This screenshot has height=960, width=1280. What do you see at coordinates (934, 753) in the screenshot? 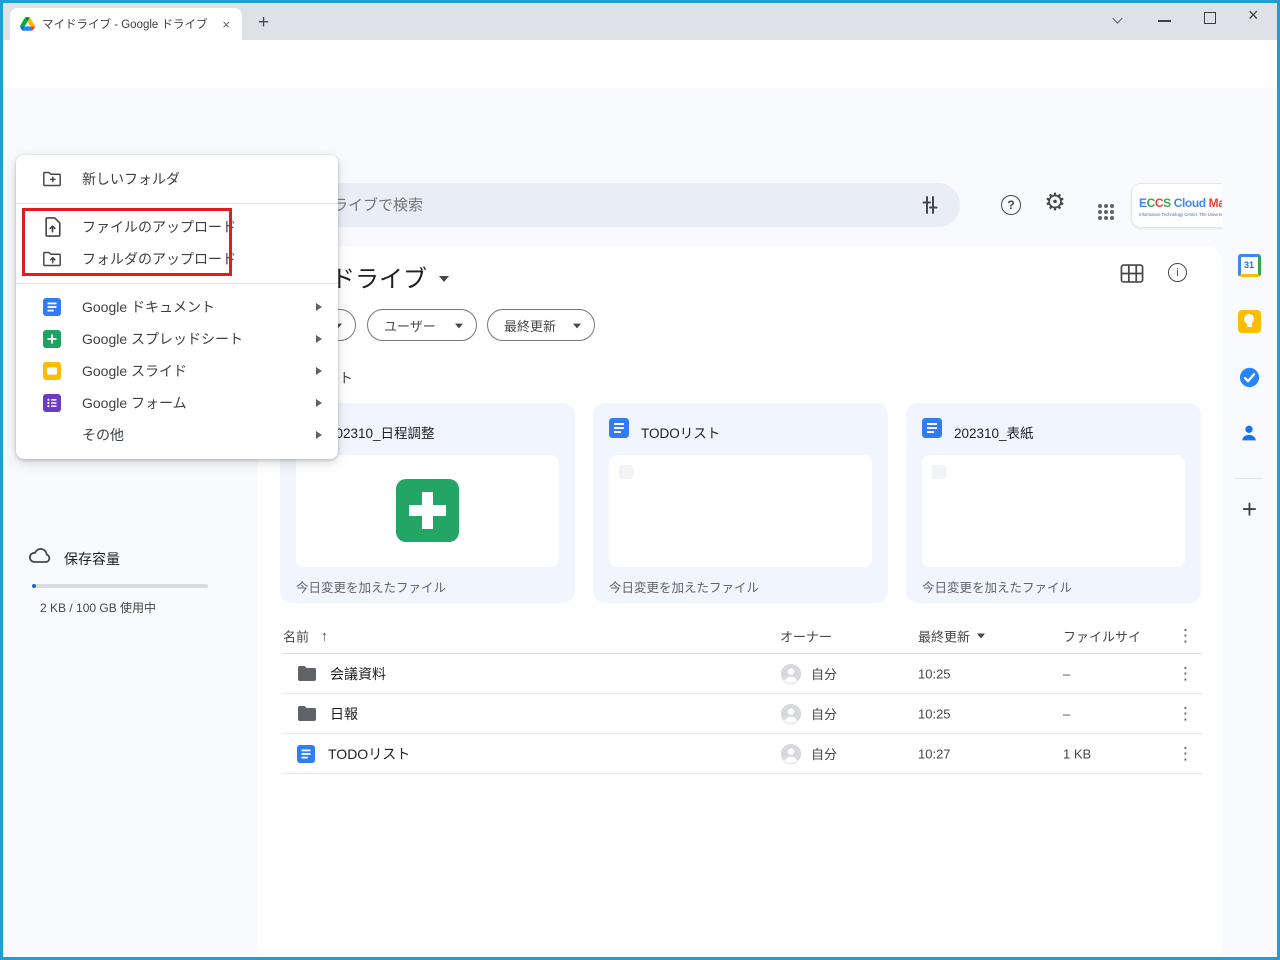
I see `modified-time: 10:27` at bounding box center [934, 753].